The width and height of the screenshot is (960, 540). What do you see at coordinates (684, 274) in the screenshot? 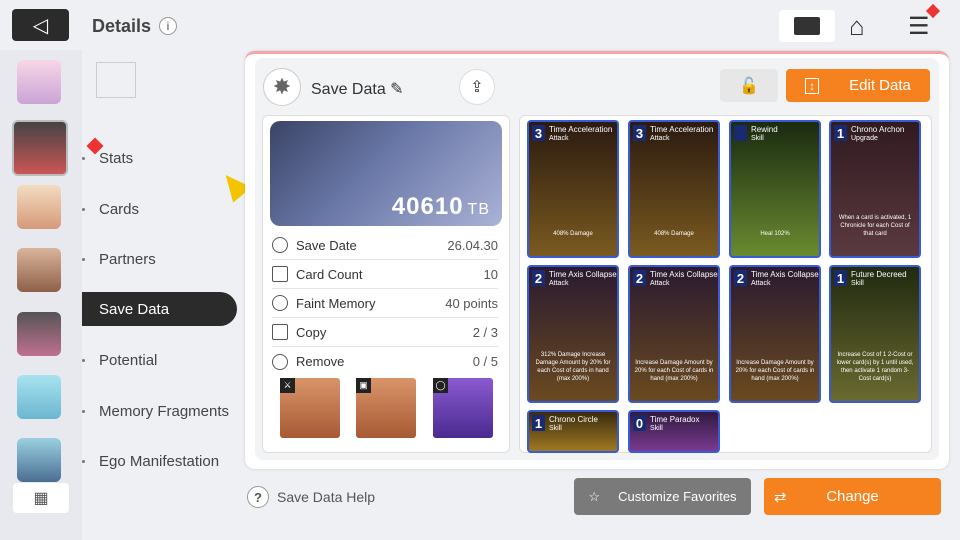
I see `card-name: Time Axis Collapse` at bounding box center [684, 274].